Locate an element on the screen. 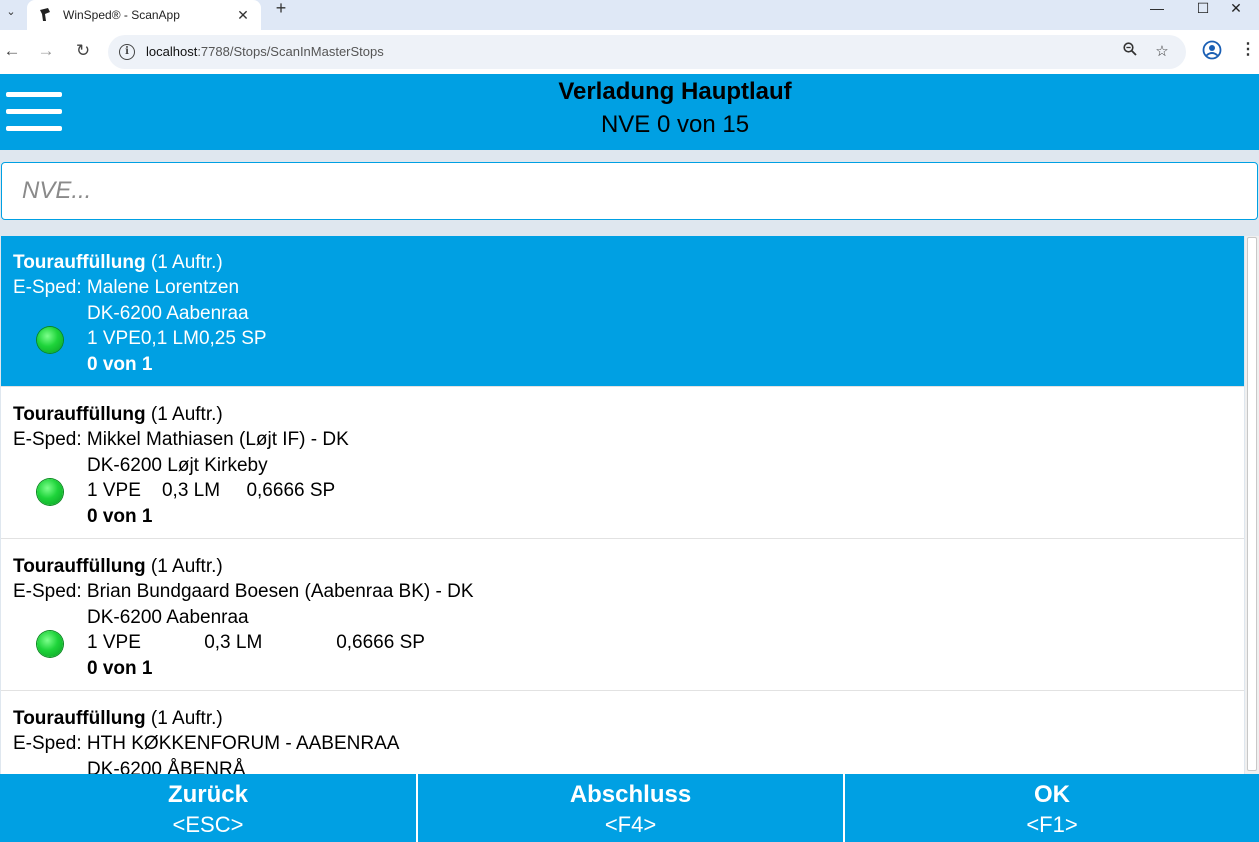 Image resolution: width=1259 pixels, height=842 pixels. zoom-icon is located at coordinates (1130, 52).